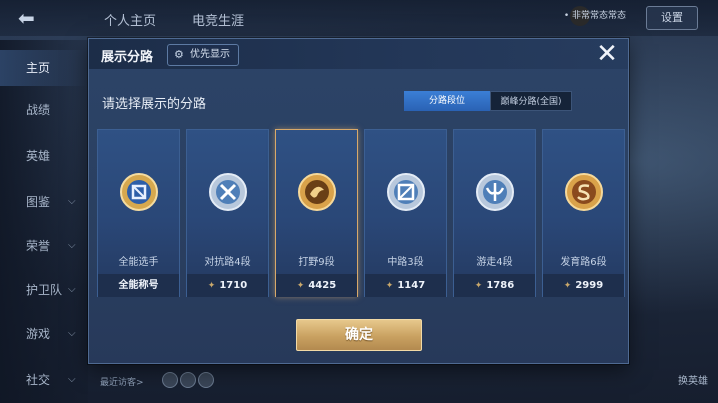 The width and height of the screenshot is (718, 403). What do you see at coordinates (122, 381) in the screenshot?
I see `recent-visitors-link: 最近访客>` at bounding box center [122, 381].